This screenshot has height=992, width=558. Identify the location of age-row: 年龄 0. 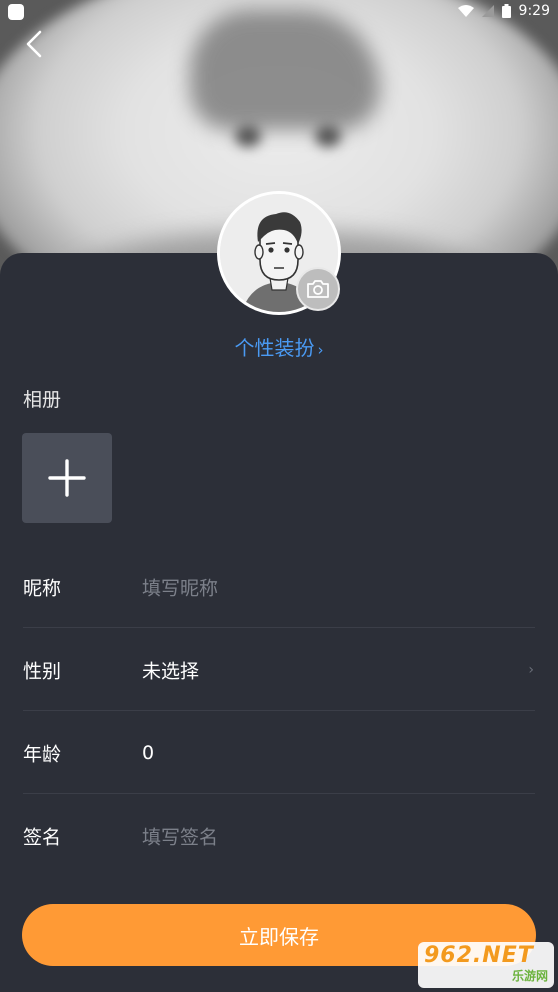
(279, 753).